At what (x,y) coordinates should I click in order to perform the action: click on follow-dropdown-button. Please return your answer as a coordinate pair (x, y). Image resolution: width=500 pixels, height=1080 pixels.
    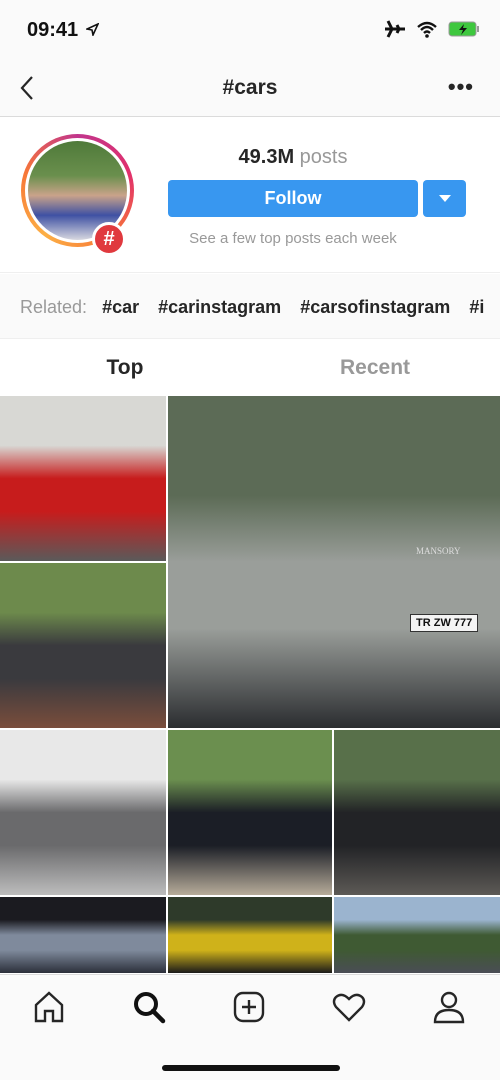
    Looking at the image, I should click on (444, 198).